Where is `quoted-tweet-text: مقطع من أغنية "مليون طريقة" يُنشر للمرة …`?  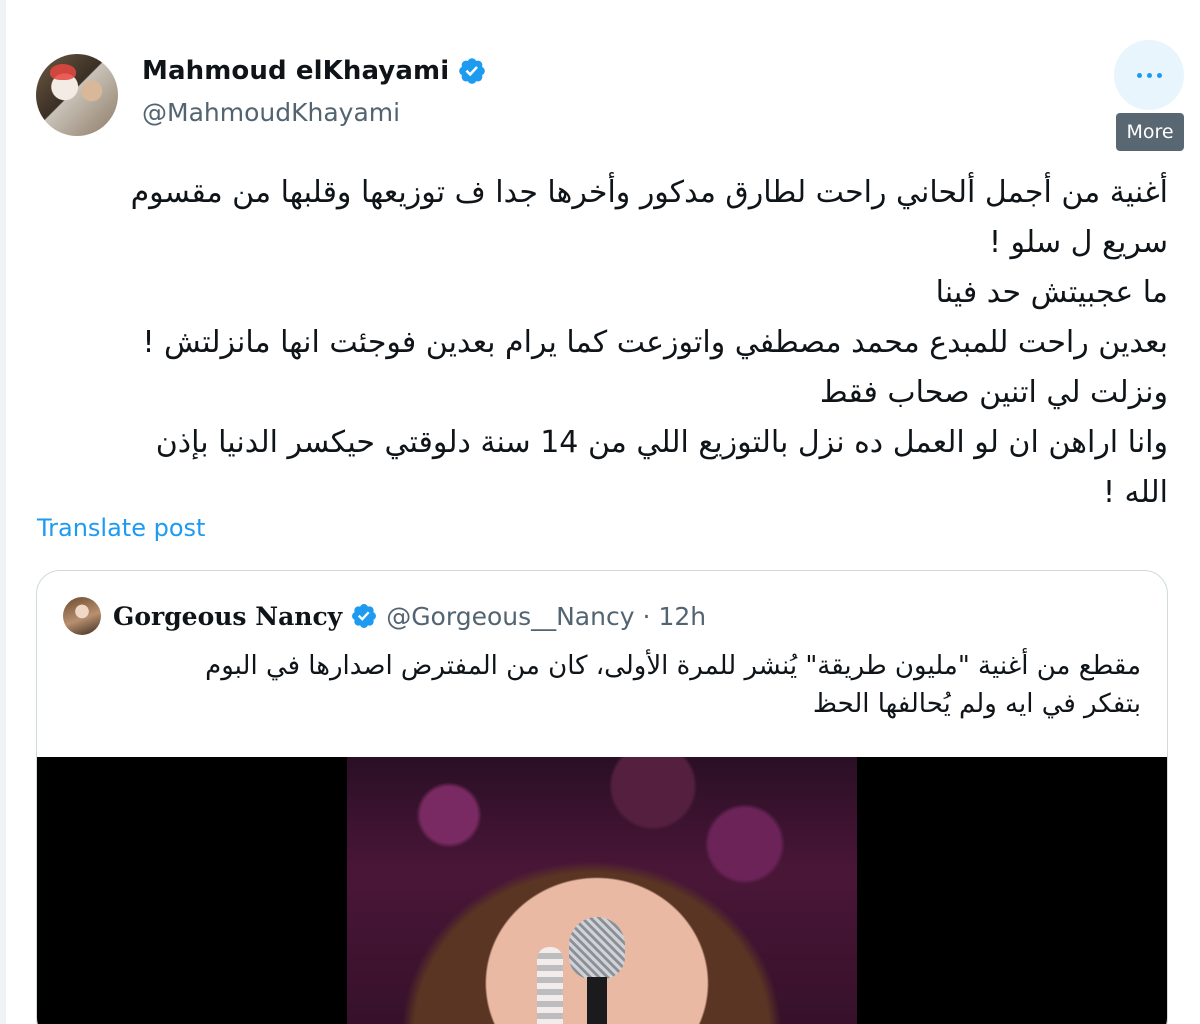 quoted-tweet-text: مقطع من أغنية "مليون طريقة" يُنشر للمرة … is located at coordinates (606, 685).